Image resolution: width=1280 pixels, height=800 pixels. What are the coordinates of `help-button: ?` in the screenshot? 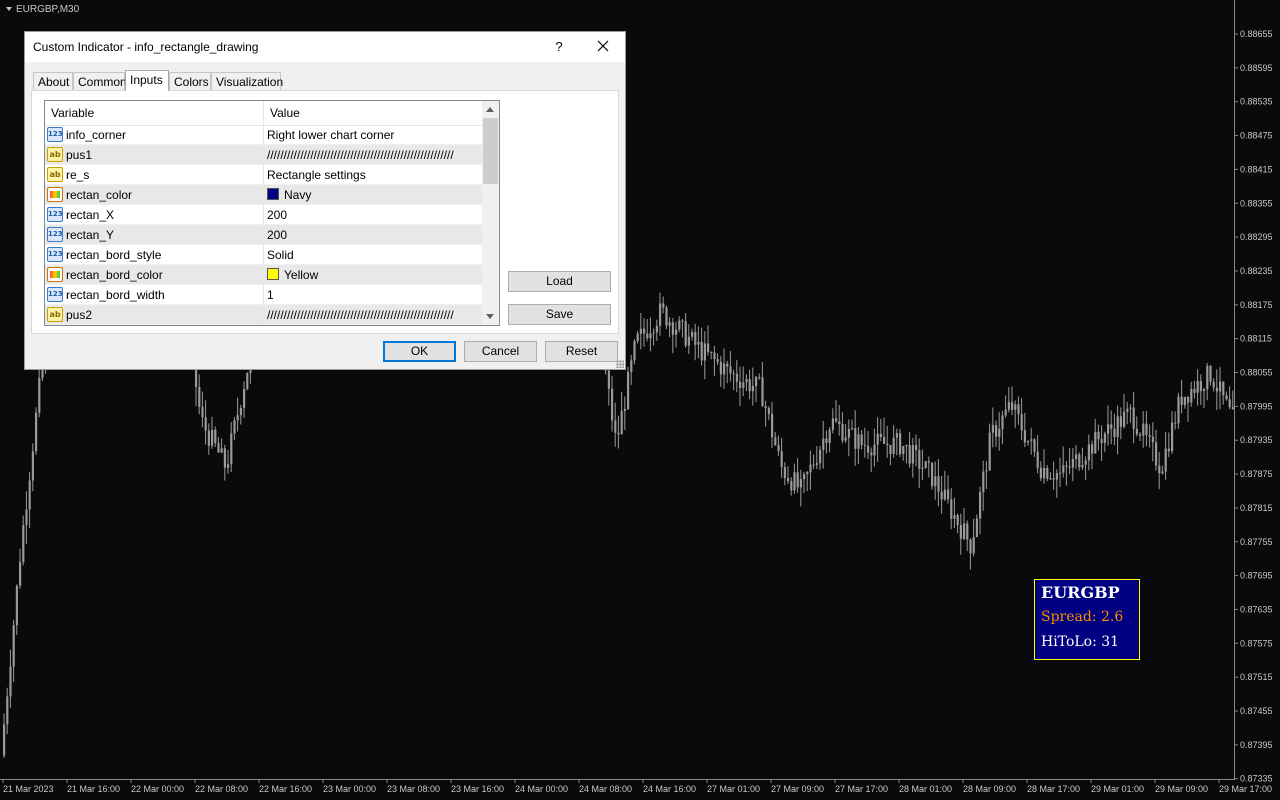 It's located at (559, 47).